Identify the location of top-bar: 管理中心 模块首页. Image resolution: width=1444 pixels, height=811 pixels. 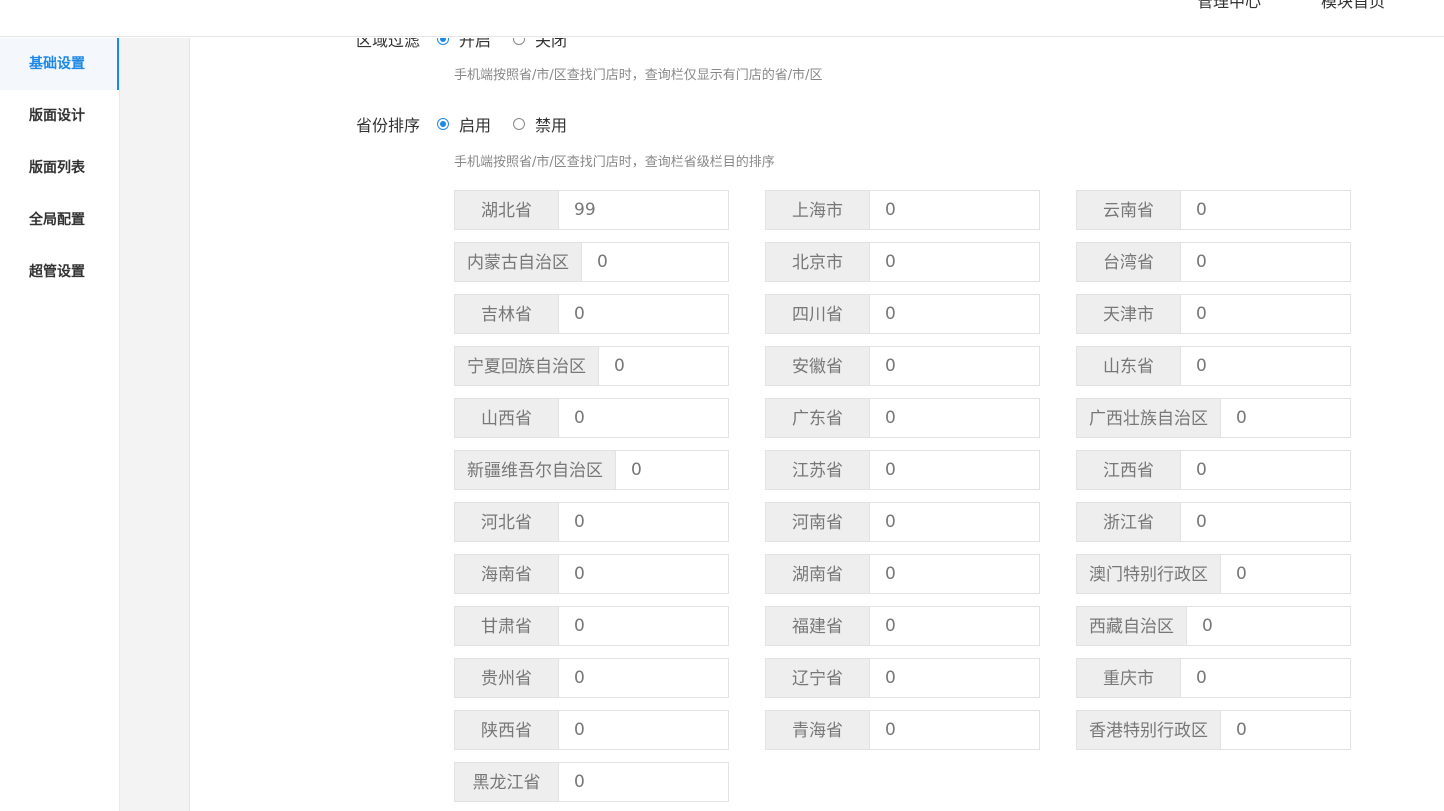
(722, 18).